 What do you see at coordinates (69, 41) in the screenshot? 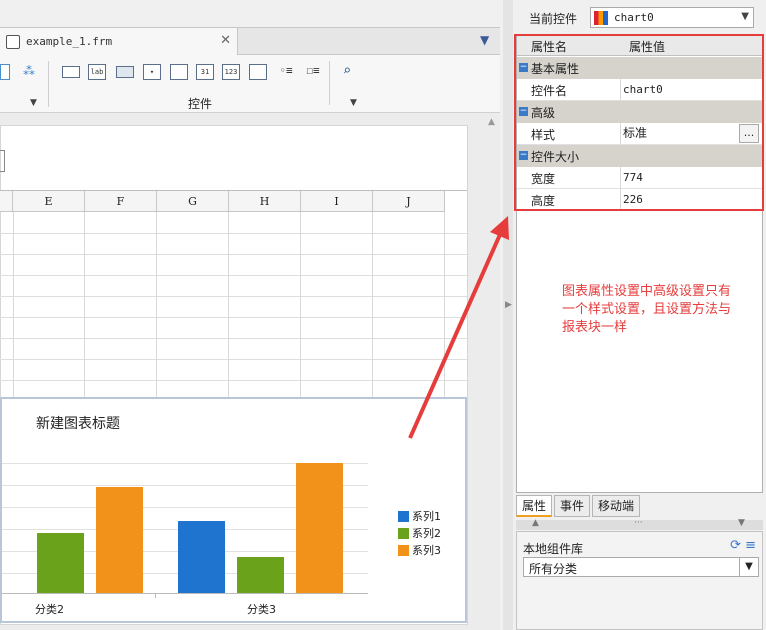
I see `file-tab-label: example_1.frm` at bounding box center [69, 41].